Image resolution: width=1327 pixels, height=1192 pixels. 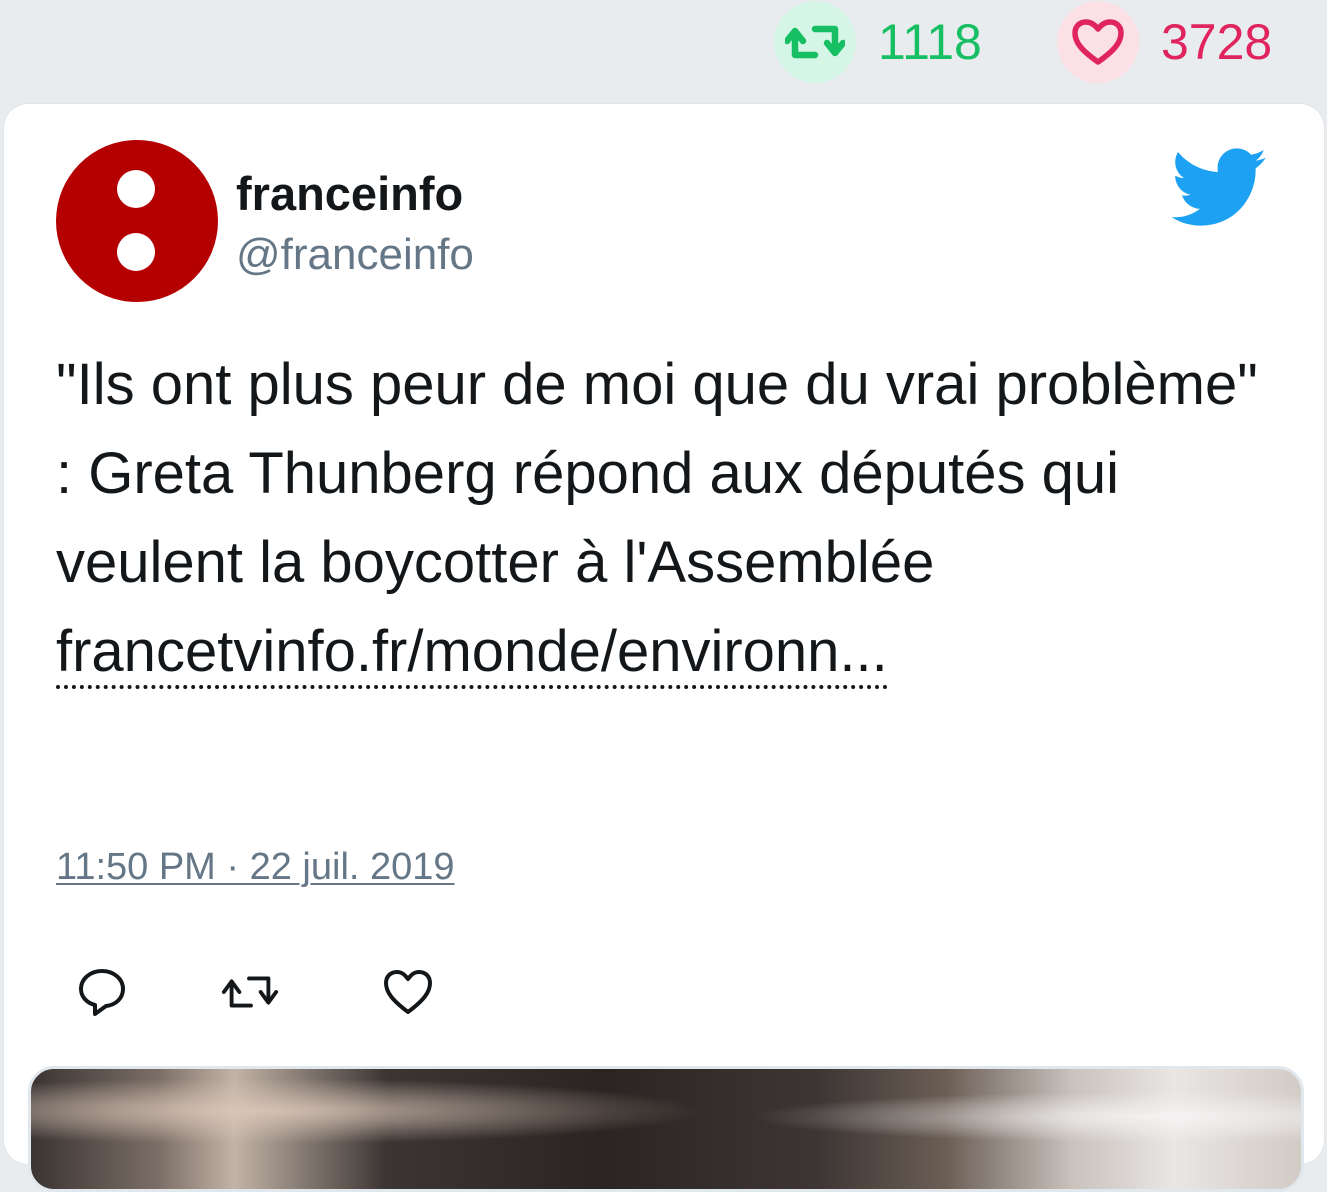 What do you see at coordinates (136, 189) in the screenshot?
I see `avatar-dot-top` at bounding box center [136, 189].